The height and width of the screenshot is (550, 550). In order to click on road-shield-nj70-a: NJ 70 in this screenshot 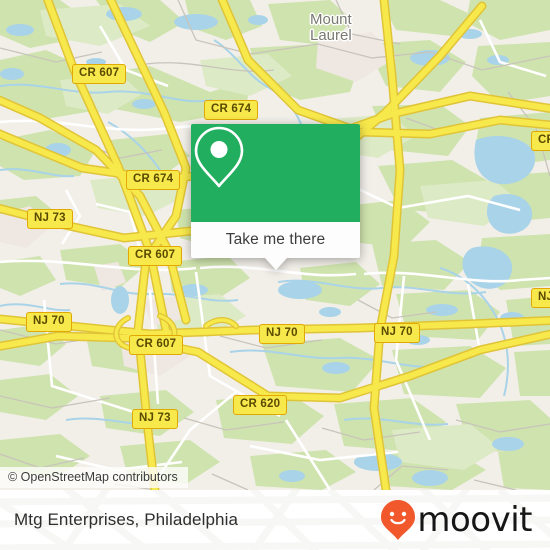, I will do `click(49, 322)`.